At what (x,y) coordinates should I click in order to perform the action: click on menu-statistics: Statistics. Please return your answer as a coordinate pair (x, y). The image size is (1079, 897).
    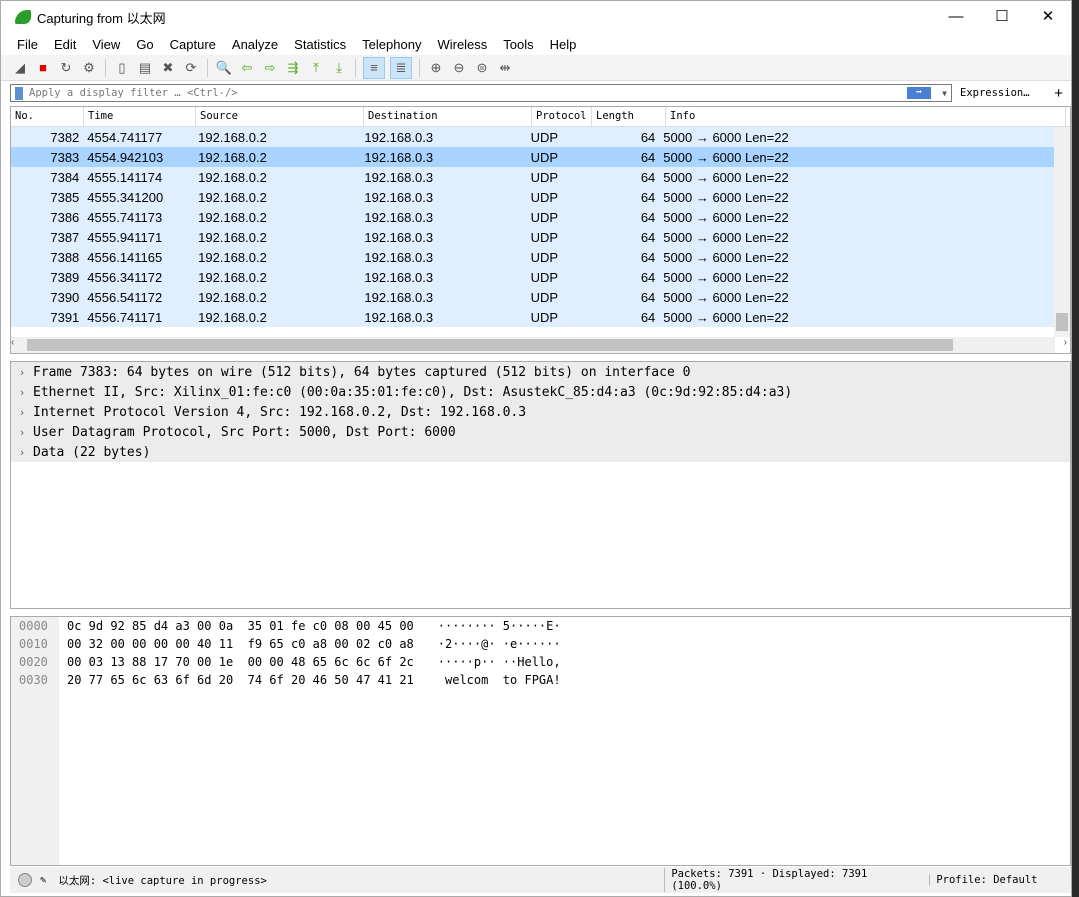
    Looking at the image, I should click on (320, 44).